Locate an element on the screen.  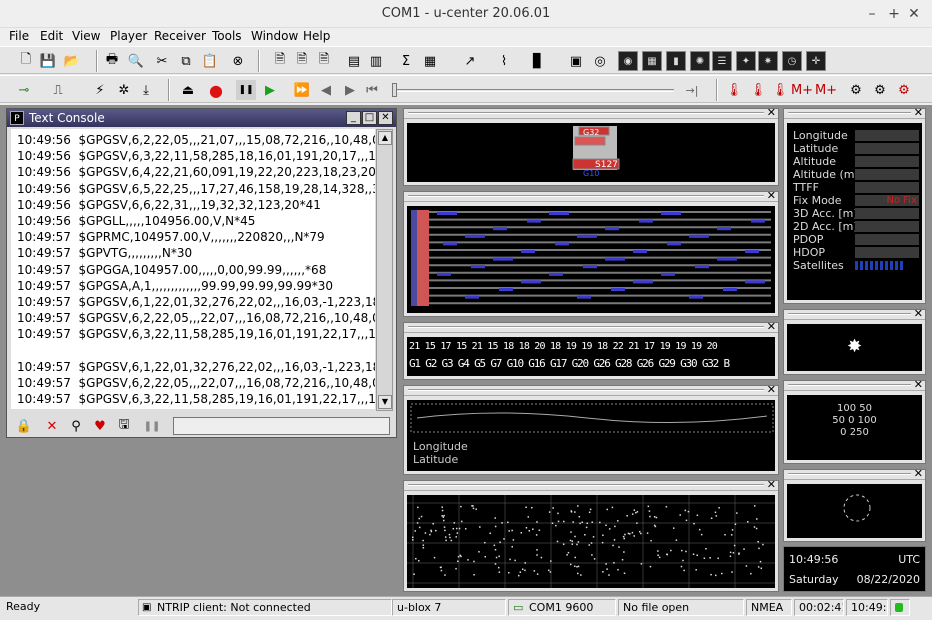
menu-file: File is located at coordinates (19, 36).